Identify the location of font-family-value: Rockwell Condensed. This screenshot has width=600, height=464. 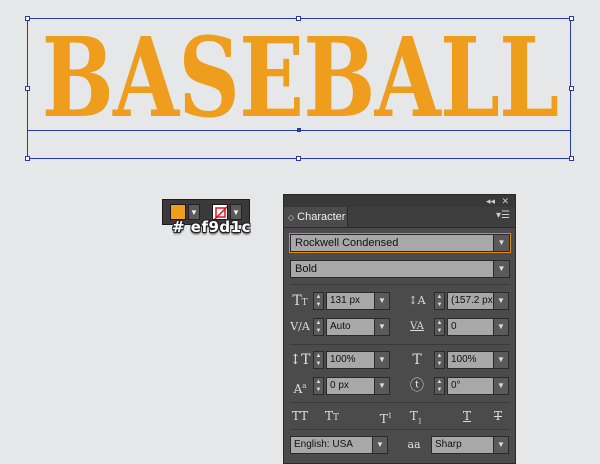
(347, 243).